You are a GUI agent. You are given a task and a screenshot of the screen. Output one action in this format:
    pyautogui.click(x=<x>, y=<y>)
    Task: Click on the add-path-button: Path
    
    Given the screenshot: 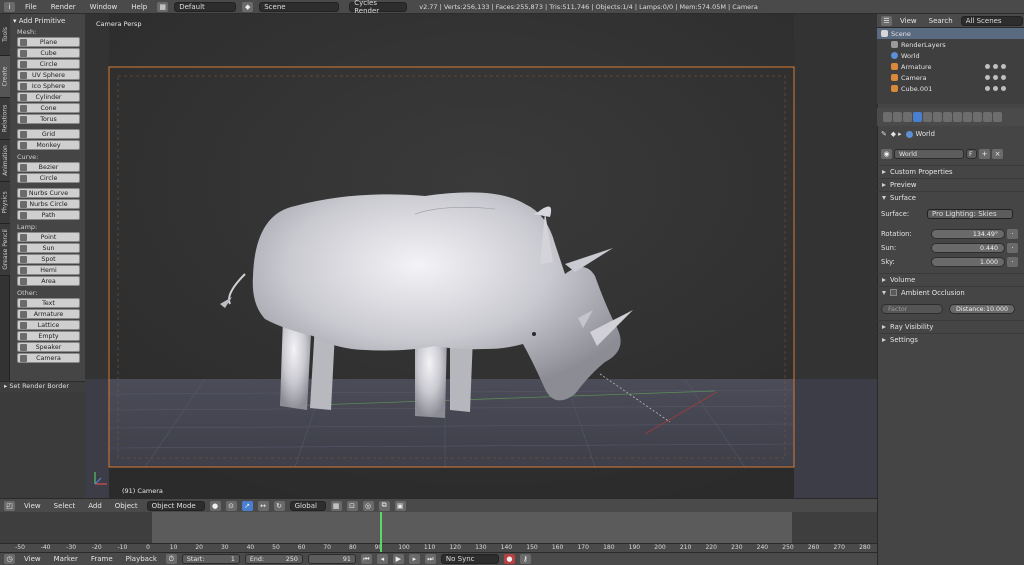 What is the action you would take?
    pyautogui.click(x=48, y=215)
    